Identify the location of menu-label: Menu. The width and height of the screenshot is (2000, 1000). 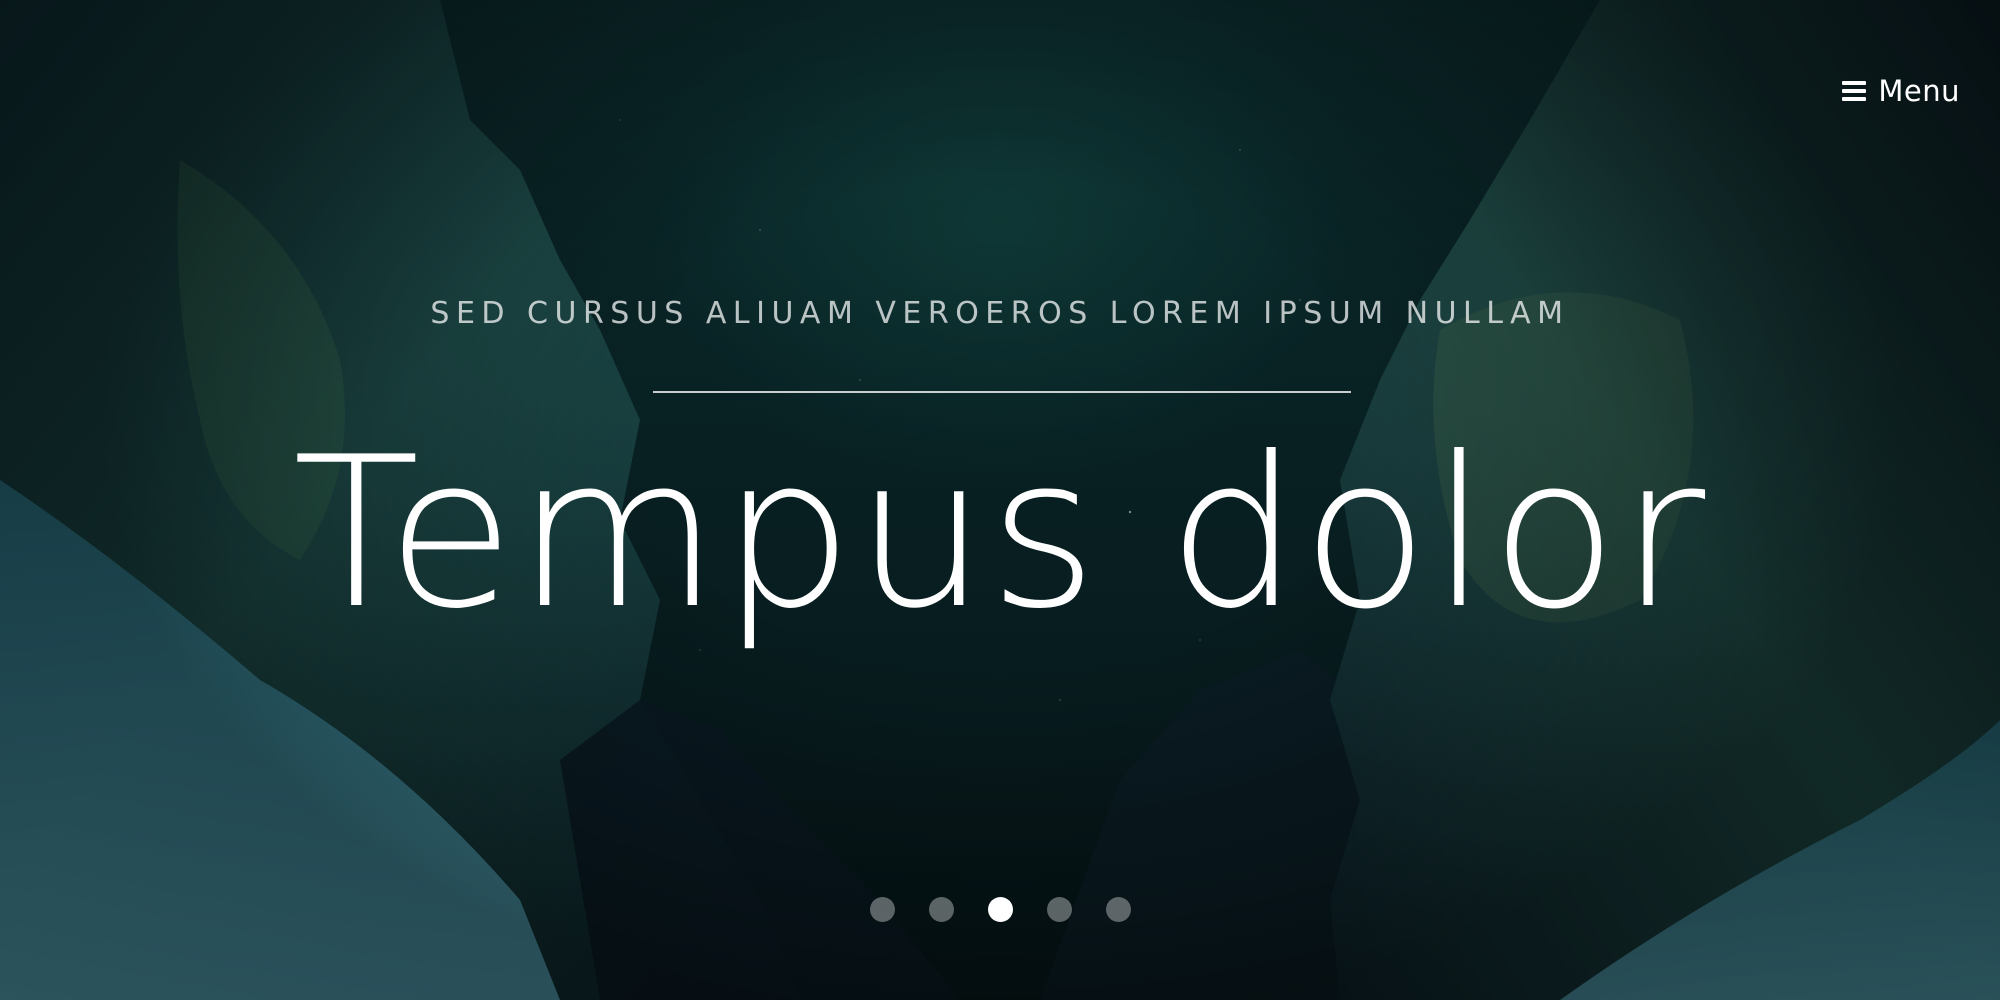
(1919, 91).